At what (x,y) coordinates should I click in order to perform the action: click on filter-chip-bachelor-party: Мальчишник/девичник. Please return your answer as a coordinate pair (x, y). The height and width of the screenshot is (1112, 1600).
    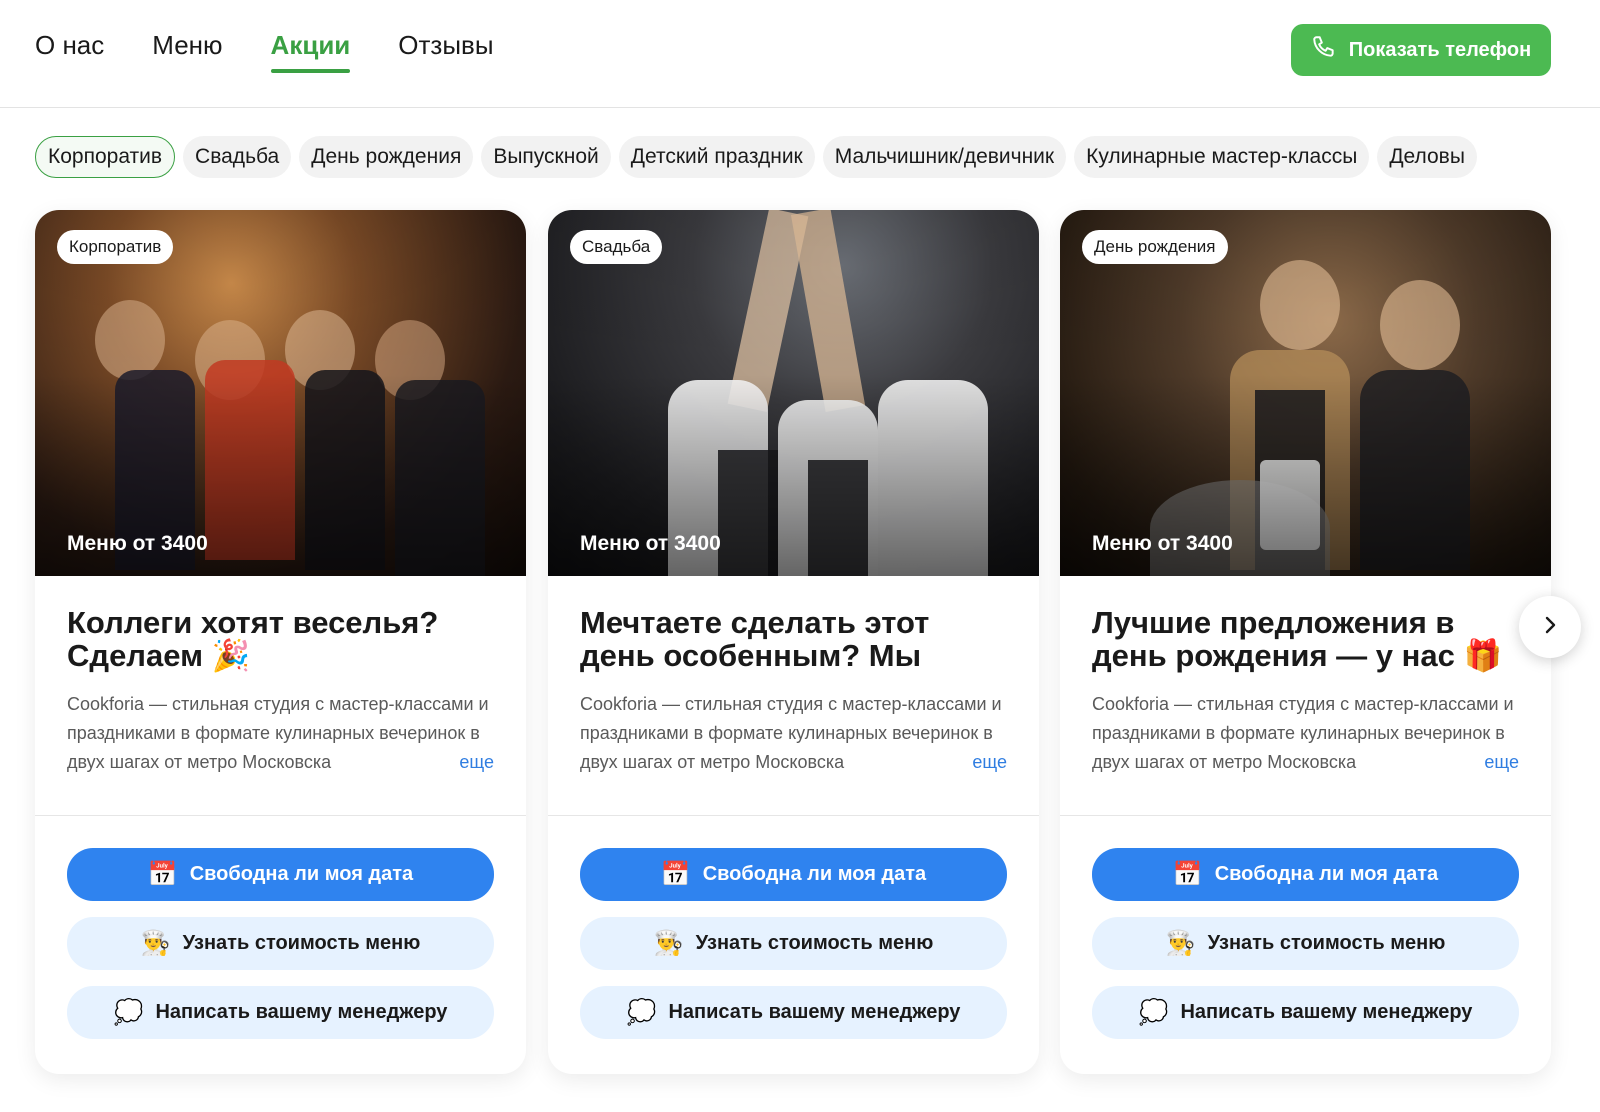
    Looking at the image, I should click on (944, 157).